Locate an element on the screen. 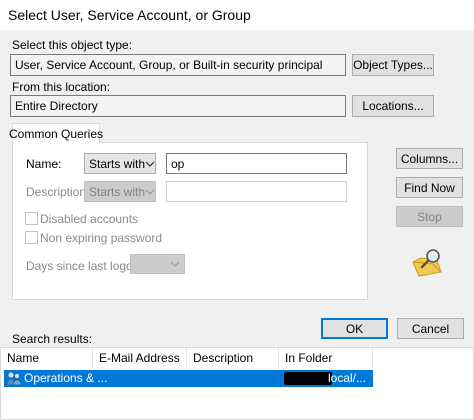 This screenshot has width=474, height=420. column-header-description: Description is located at coordinates (233, 358).